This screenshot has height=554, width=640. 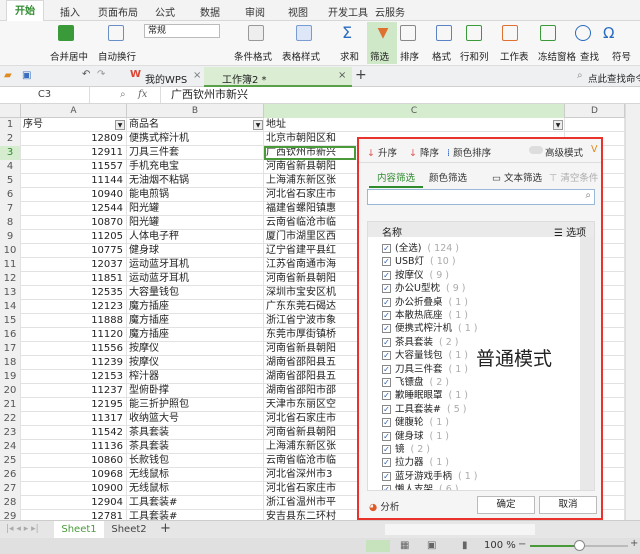 I want to click on sheet-tab-2: Sheet2, so click(x=129, y=529).